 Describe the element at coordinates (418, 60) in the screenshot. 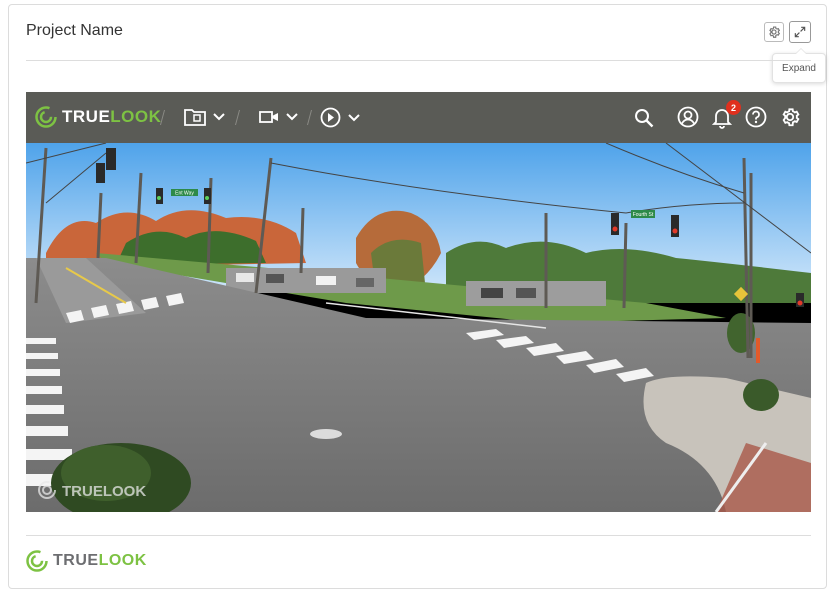

I see `header-divider` at that location.